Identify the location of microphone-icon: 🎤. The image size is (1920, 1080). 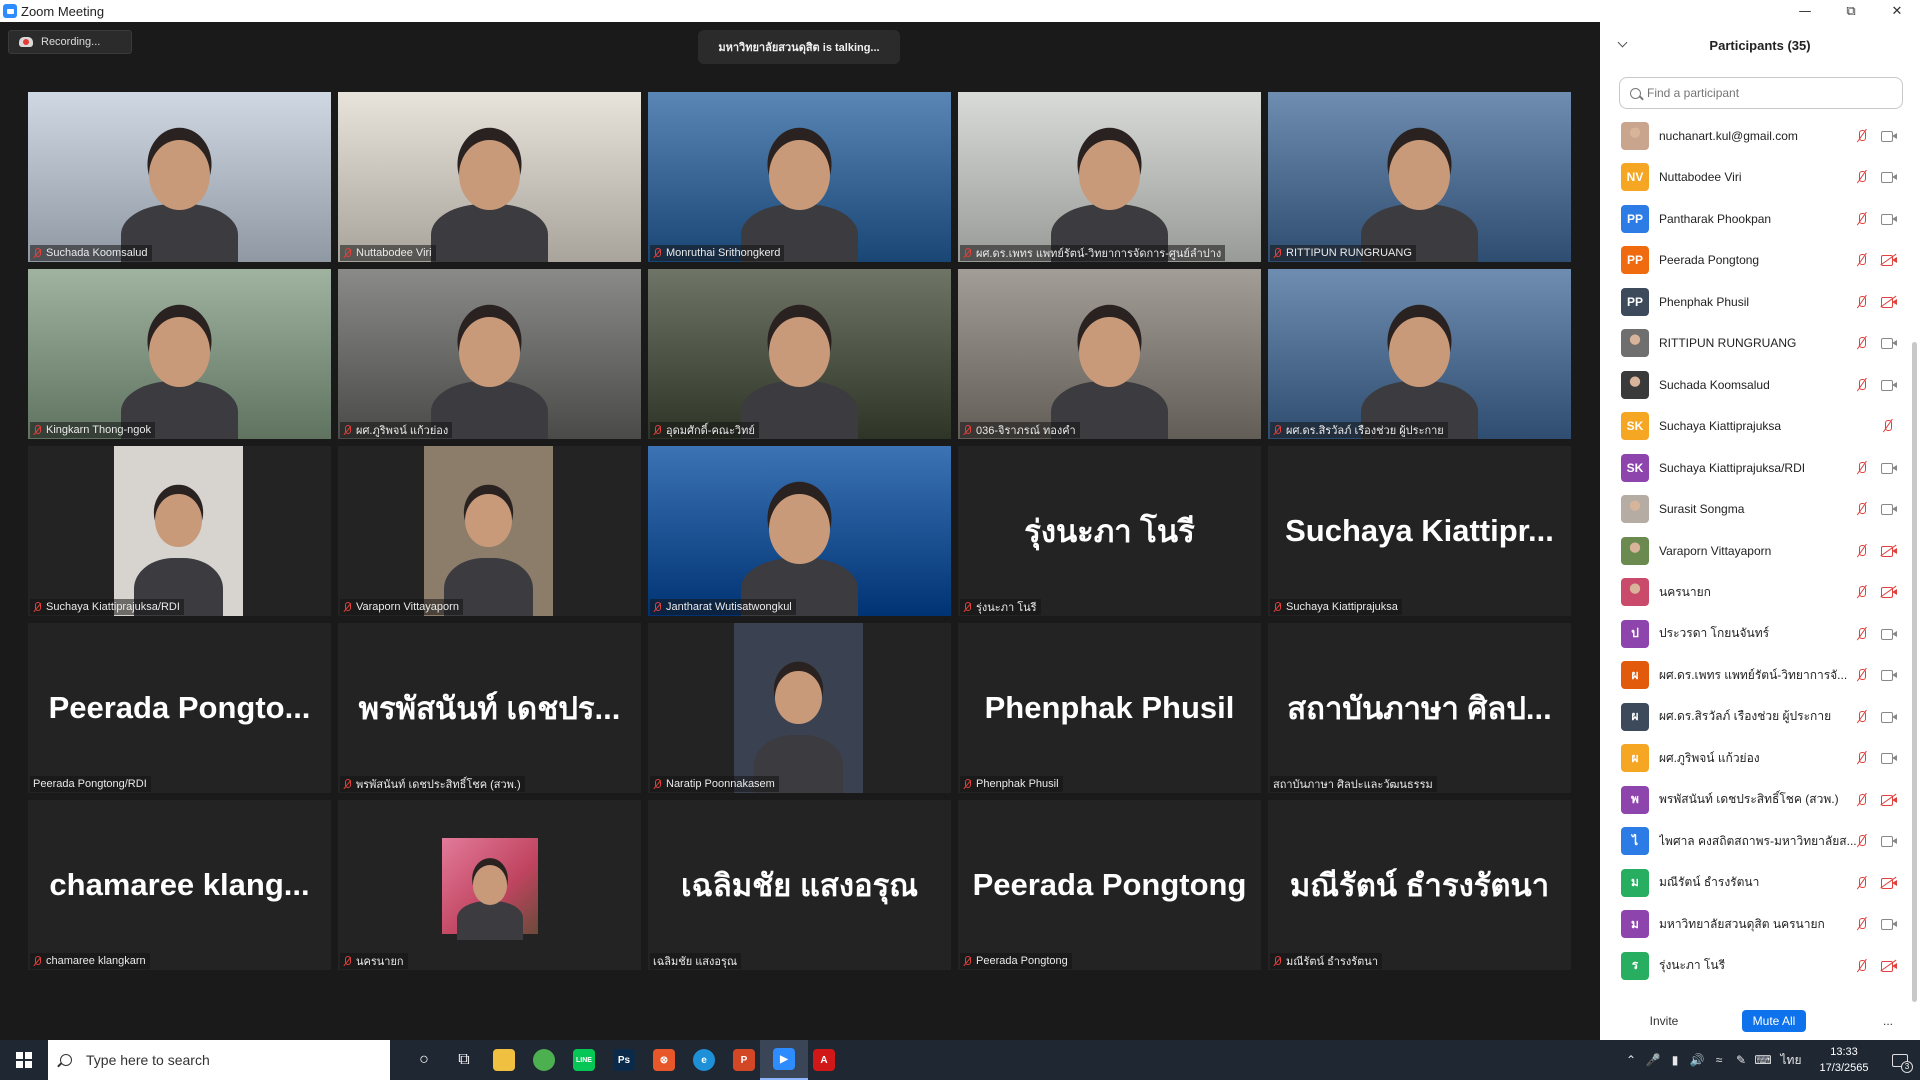
(1653, 1060).